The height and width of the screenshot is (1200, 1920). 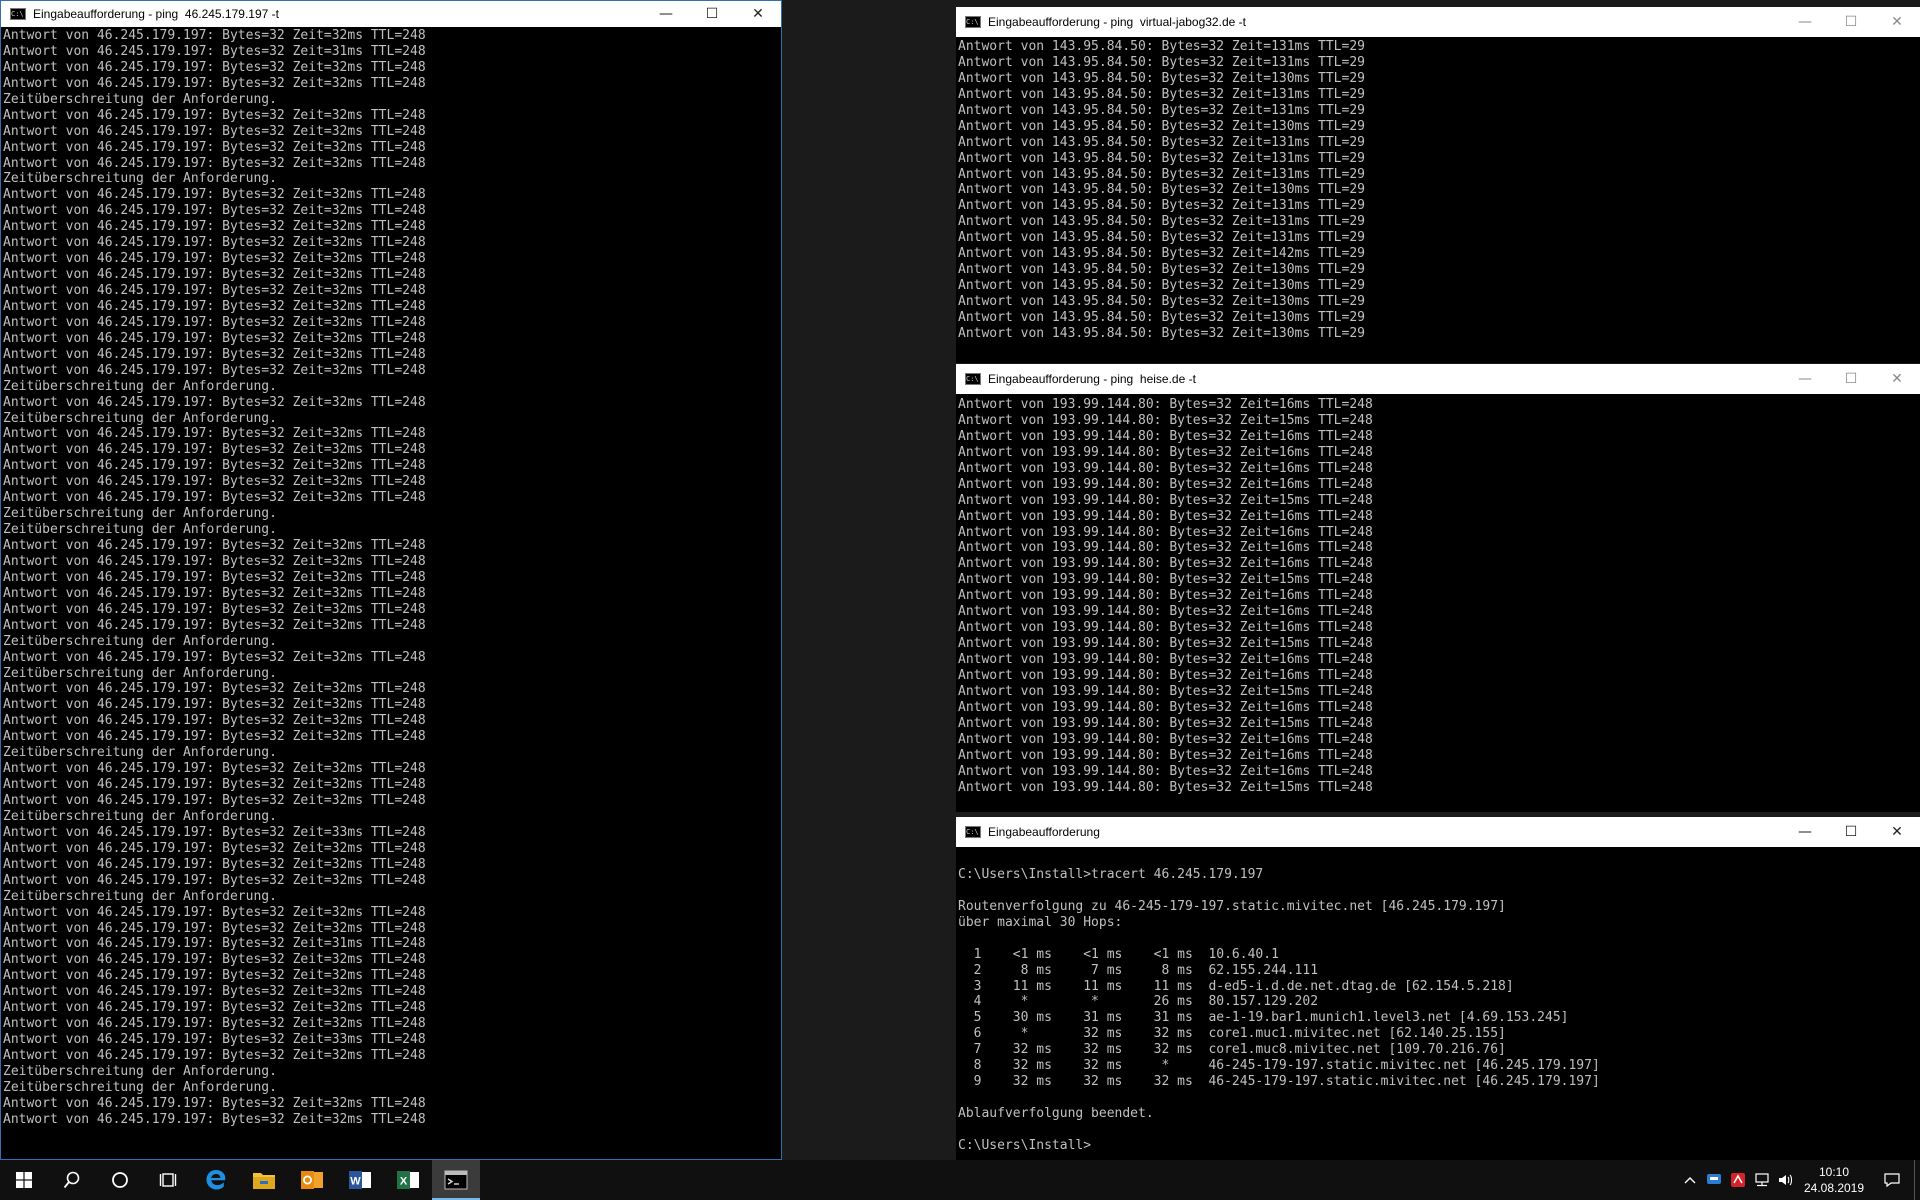 What do you see at coordinates (18, 14) in the screenshot?
I see `cmd-icon: C:\` at bounding box center [18, 14].